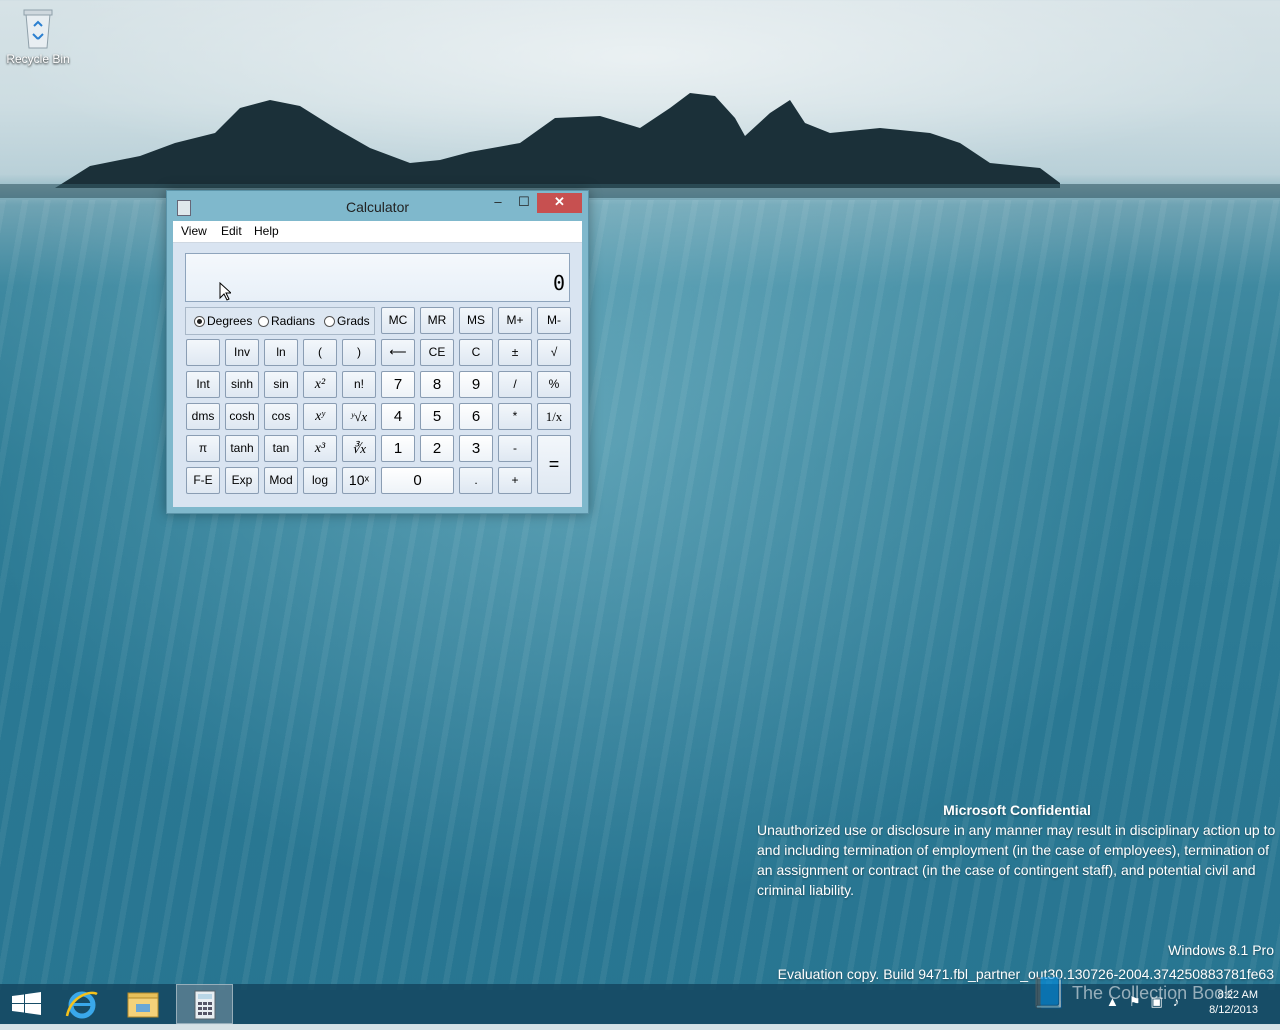  I want to click on taskbar-calculator, so click(204, 1004).